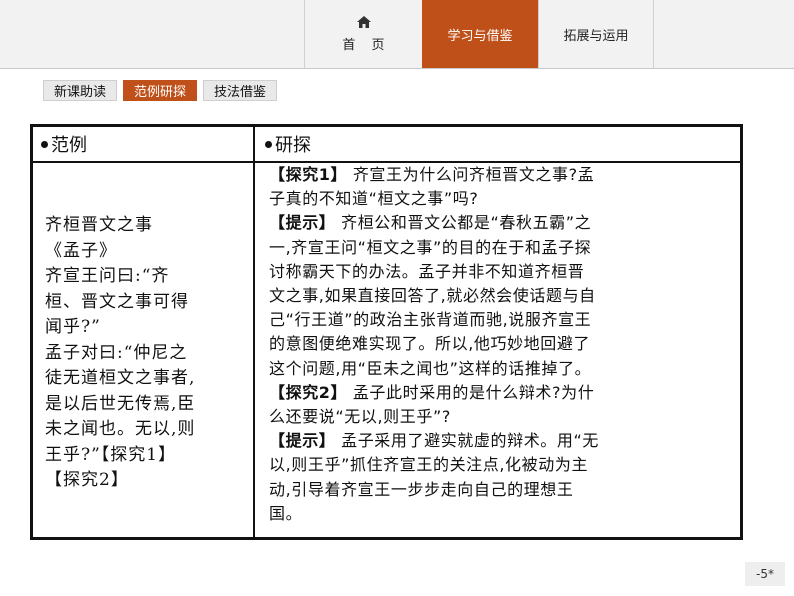 This screenshot has width=794, height=596. Describe the element at coordinates (360, 417) in the screenshot. I see `analysis-body: 么还要说“无以,则王乎”?` at that location.